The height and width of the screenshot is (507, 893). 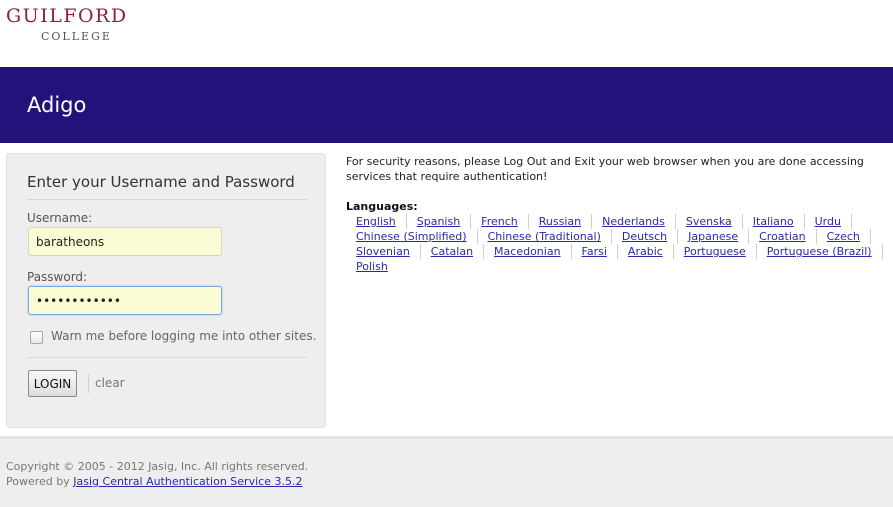 What do you see at coordinates (76, 36) in the screenshot?
I see `logo-sub-text: COLLEGE` at bounding box center [76, 36].